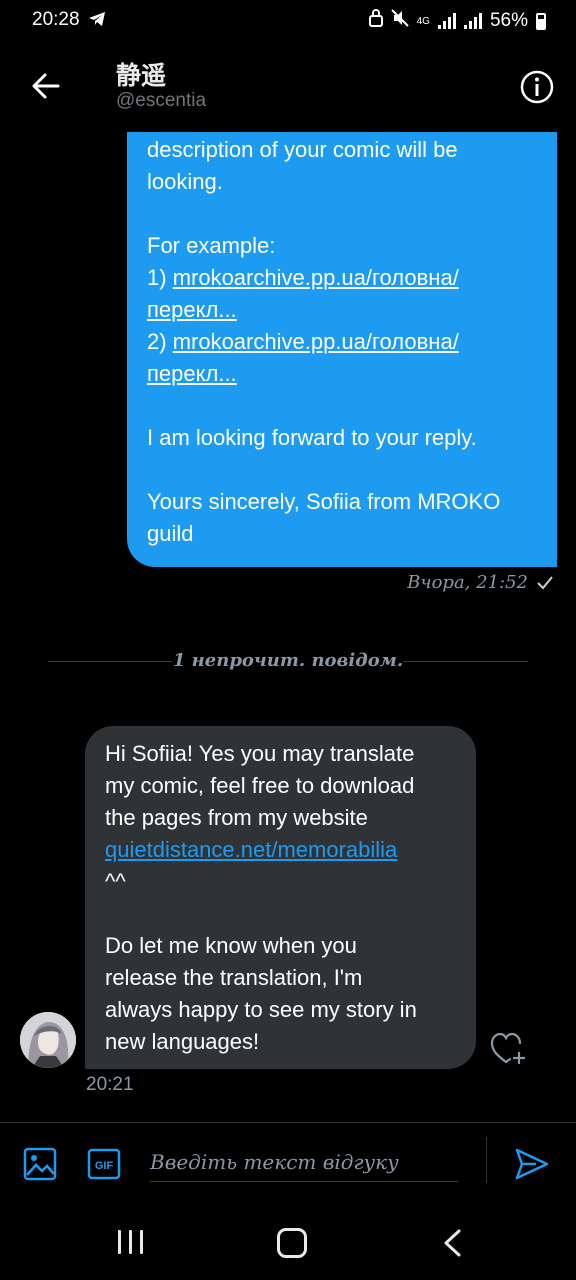  Describe the element at coordinates (211, 245) in the screenshot. I see `message-line: For example:` at that location.